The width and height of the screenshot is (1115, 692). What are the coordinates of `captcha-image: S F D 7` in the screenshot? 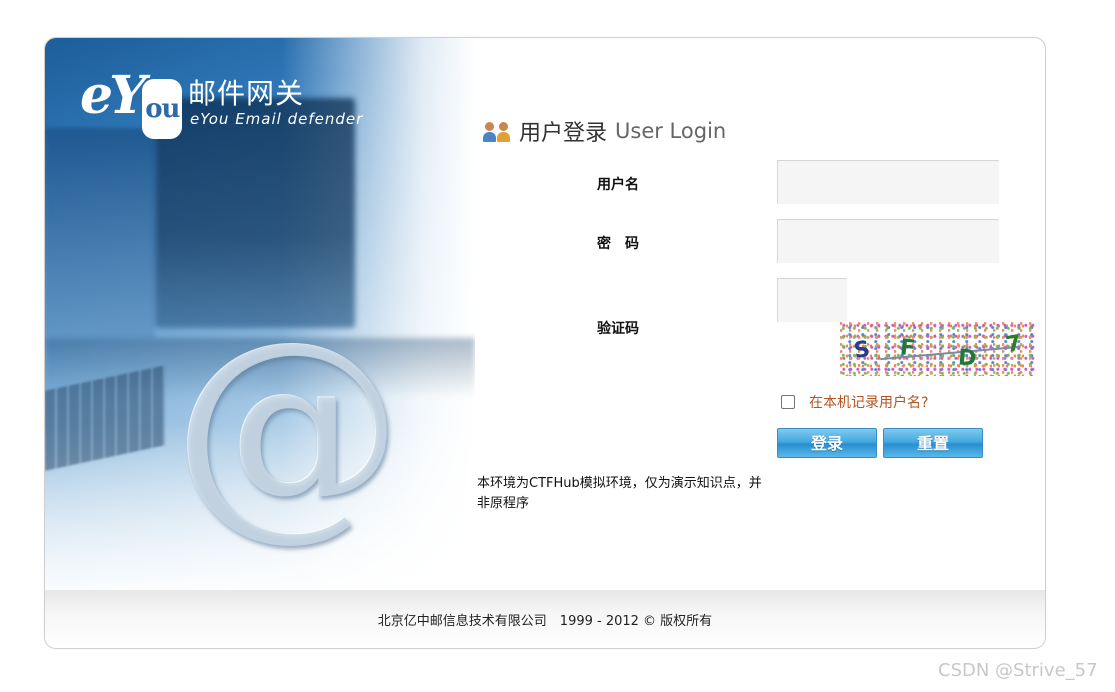 It's located at (938, 349).